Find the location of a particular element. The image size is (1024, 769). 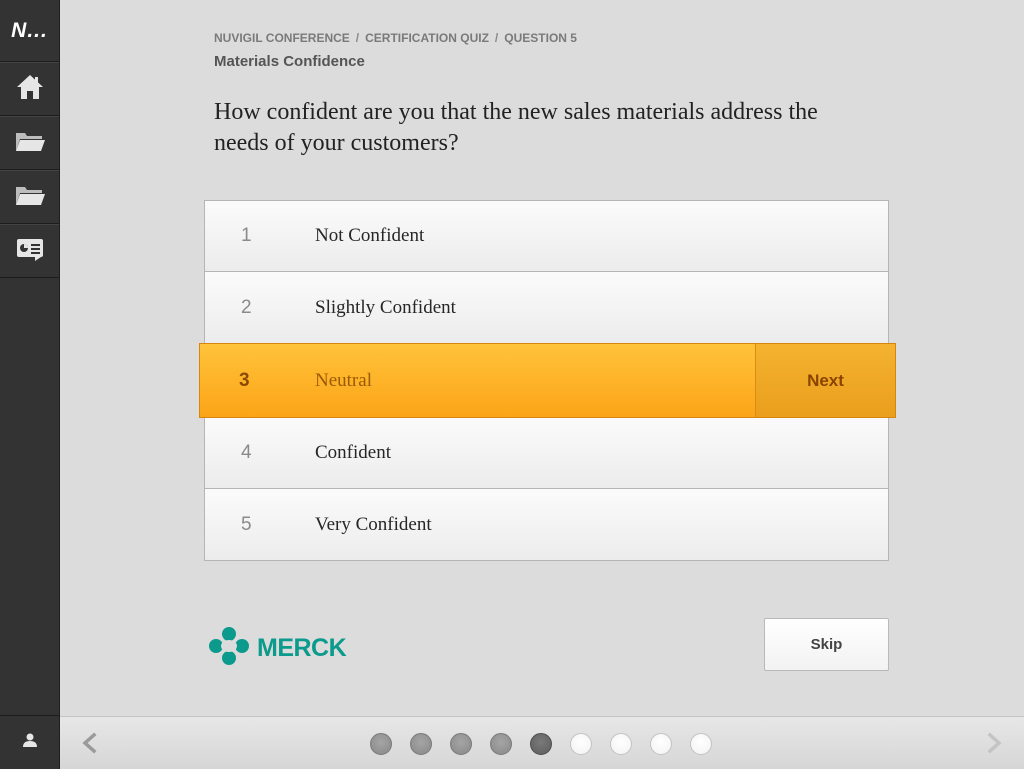

page-subtitle: Materials Confidence is located at coordinates (289, 61).